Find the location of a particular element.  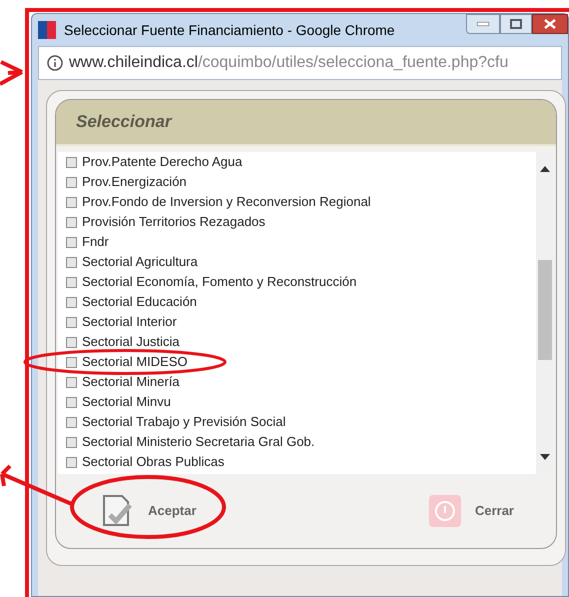

option-label: Prov.Fondo de Inversion y Reconversion Regional is located at coordinates (226, 202).